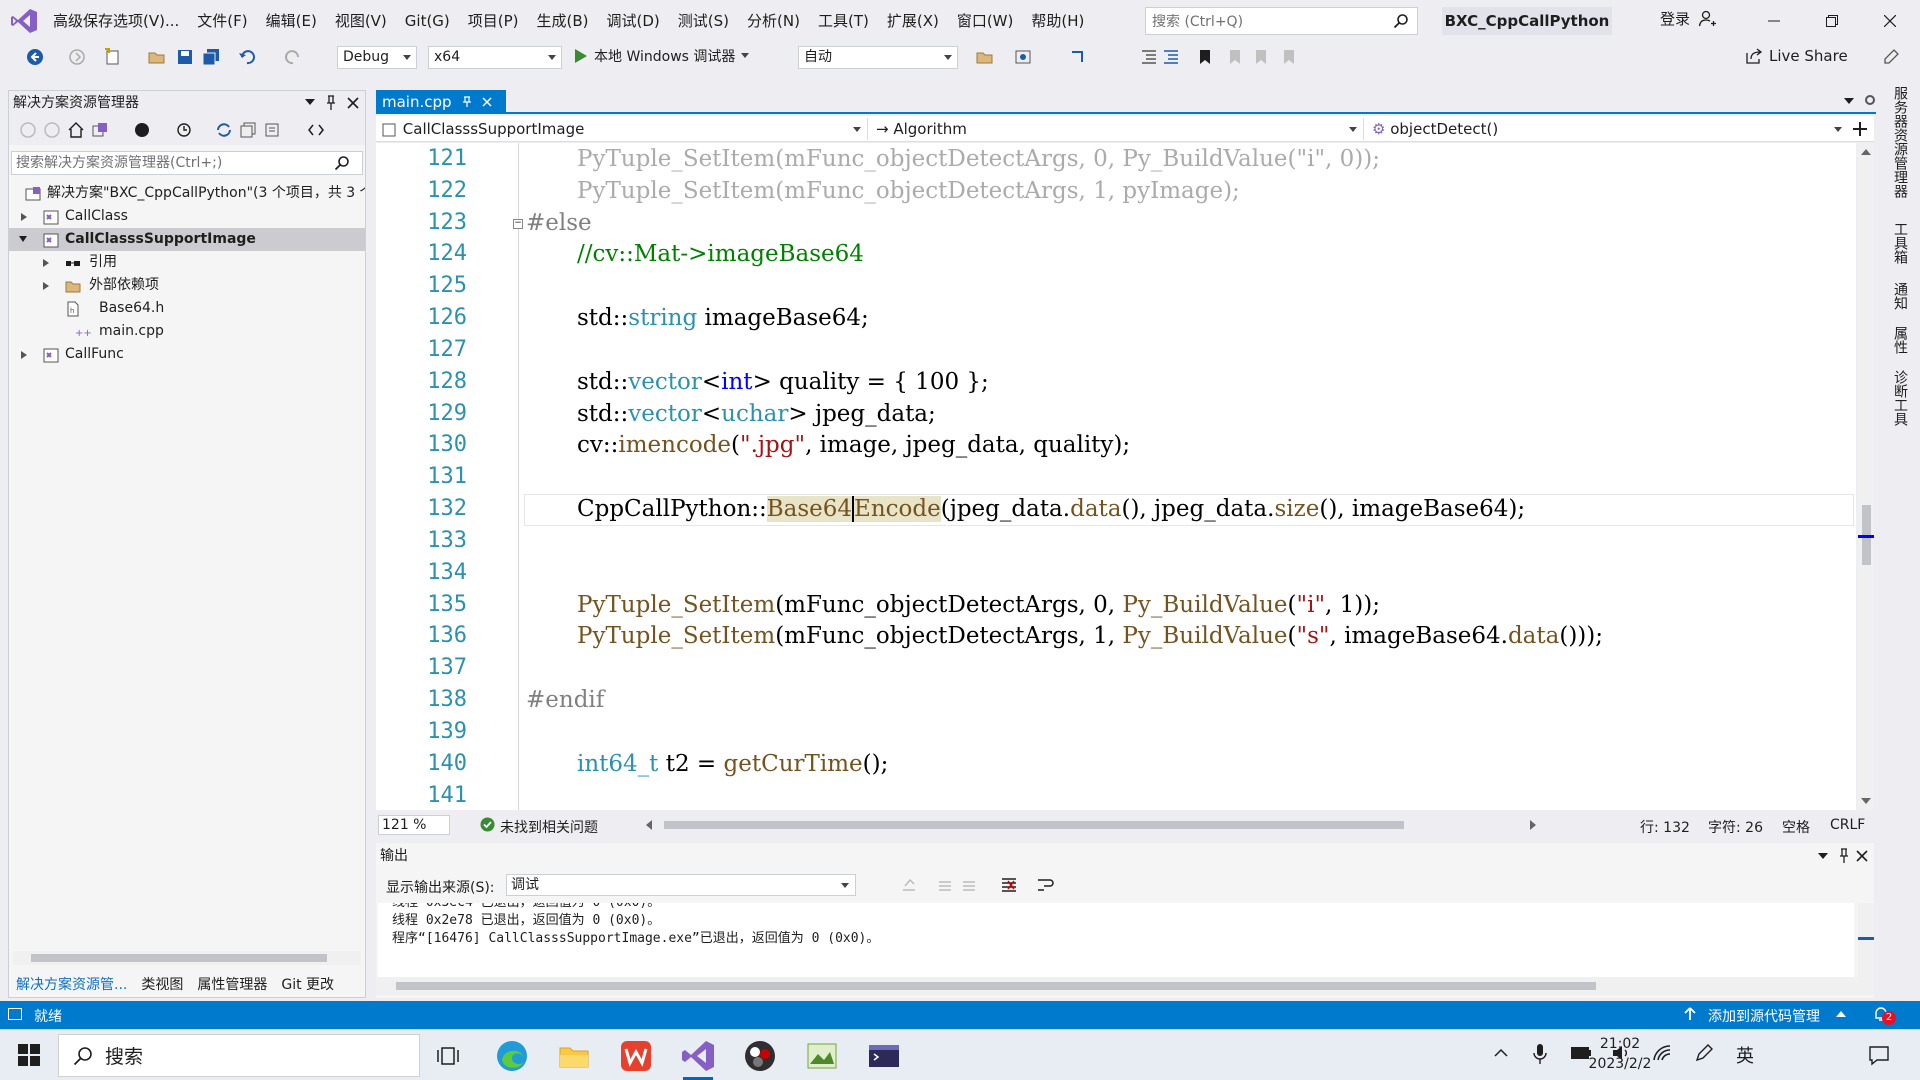  I want to click on edge-browser-icon, so click(512, 1056).